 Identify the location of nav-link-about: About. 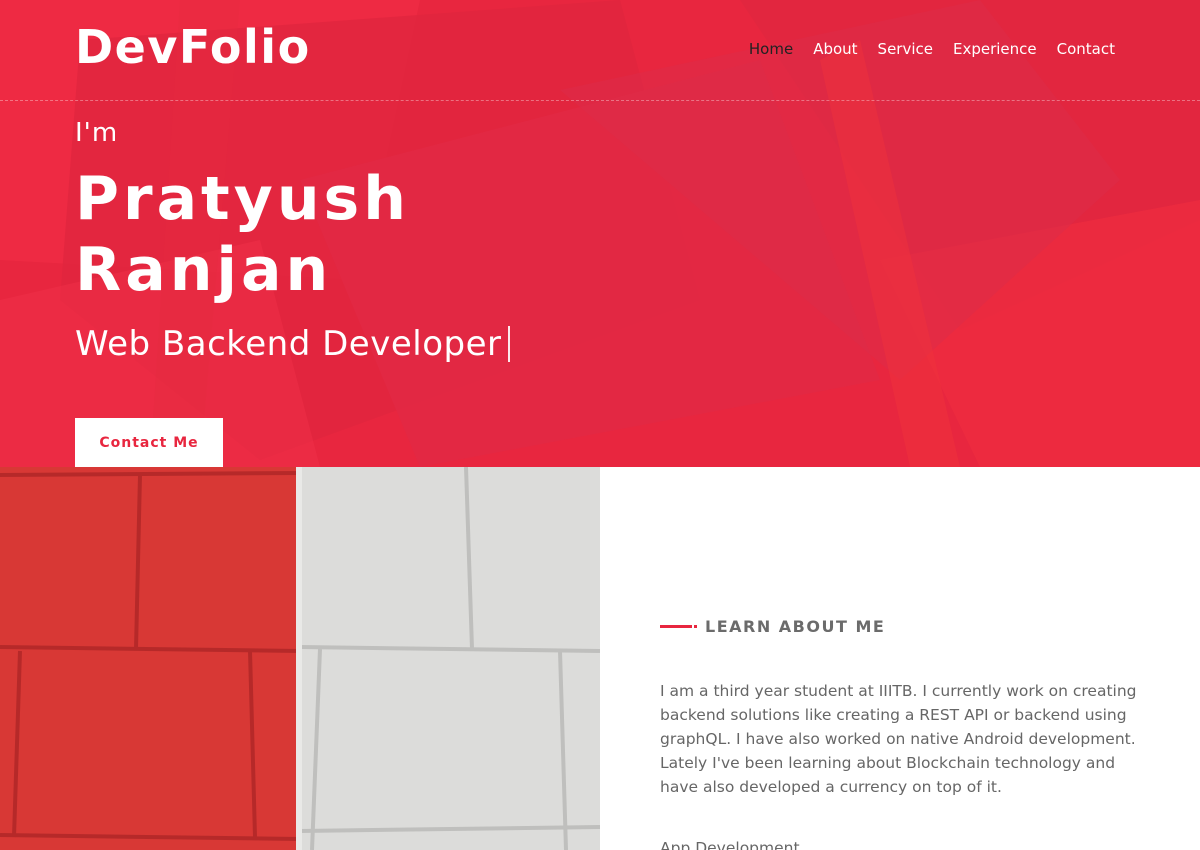
(835, 49).